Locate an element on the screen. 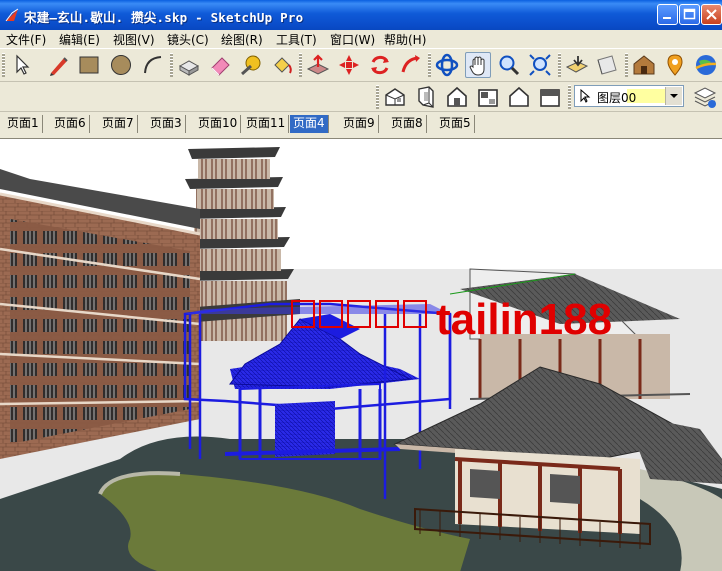  tab-scene: 页面6 is located at coordinates (70, 124).